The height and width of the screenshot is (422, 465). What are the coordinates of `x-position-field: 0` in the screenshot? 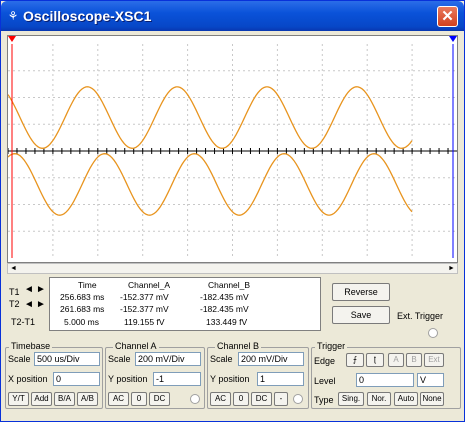 It's located at (76, 379).